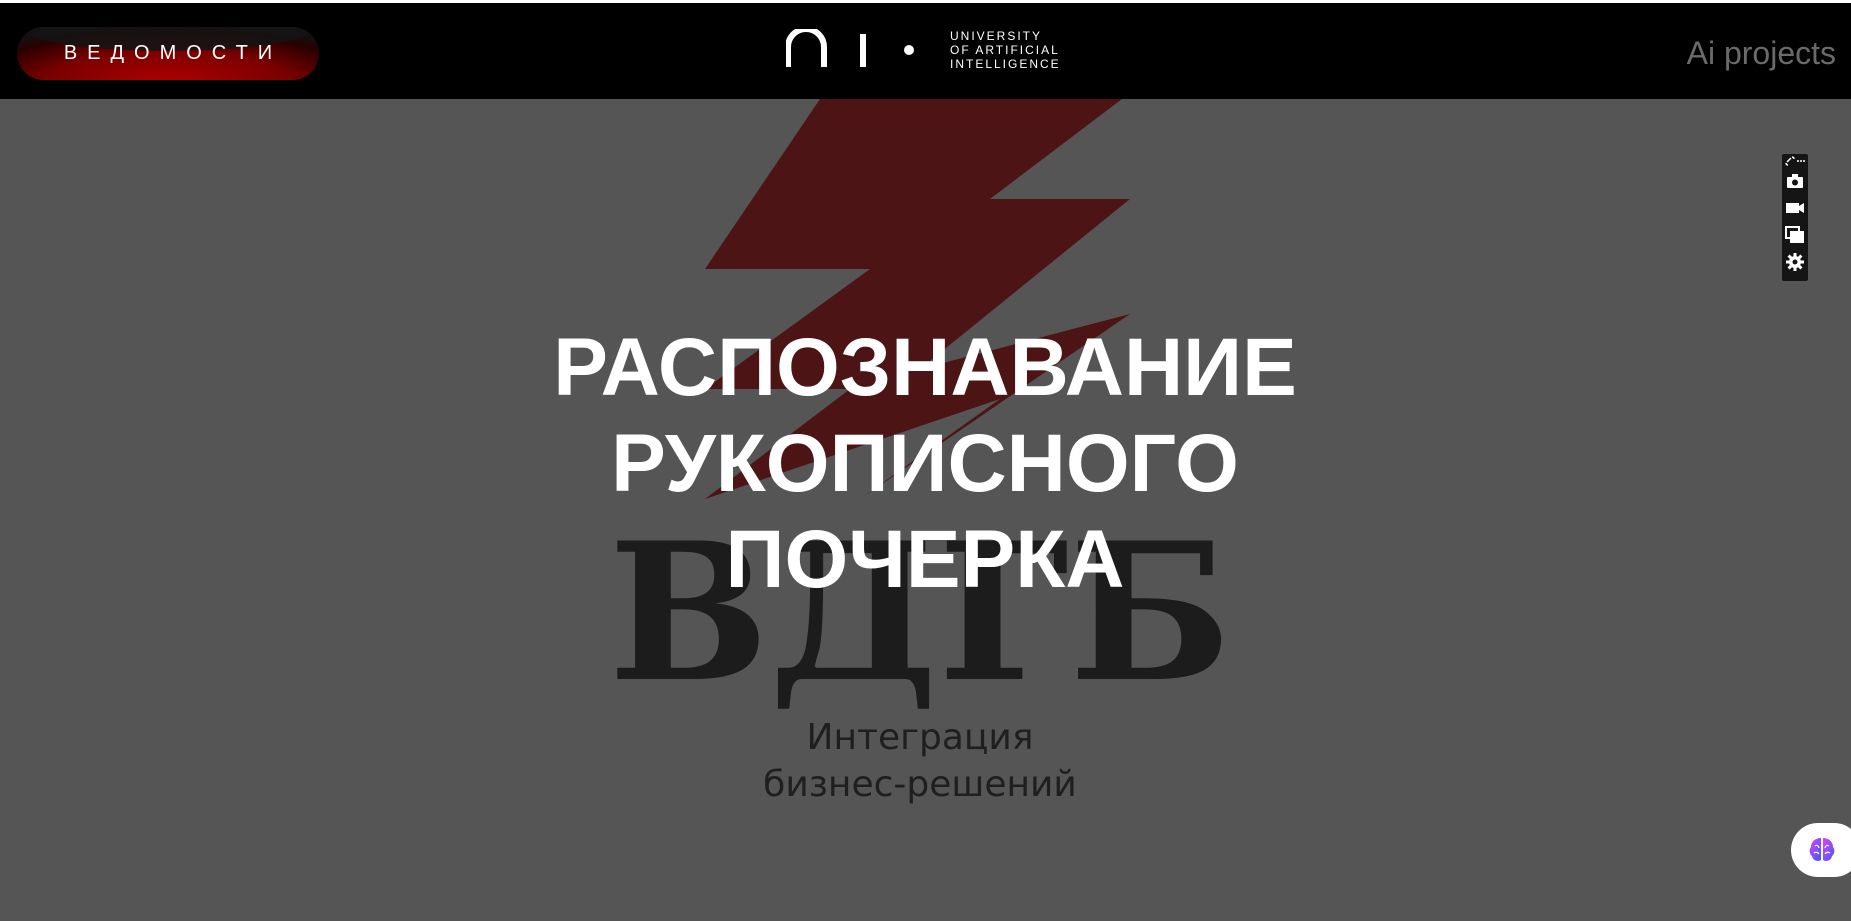 The image size is (1851, 921). Describe the element at coordinates (920, 784) in the screenshot. I see `background-caption-line-2: бизнес-решений` at that location.